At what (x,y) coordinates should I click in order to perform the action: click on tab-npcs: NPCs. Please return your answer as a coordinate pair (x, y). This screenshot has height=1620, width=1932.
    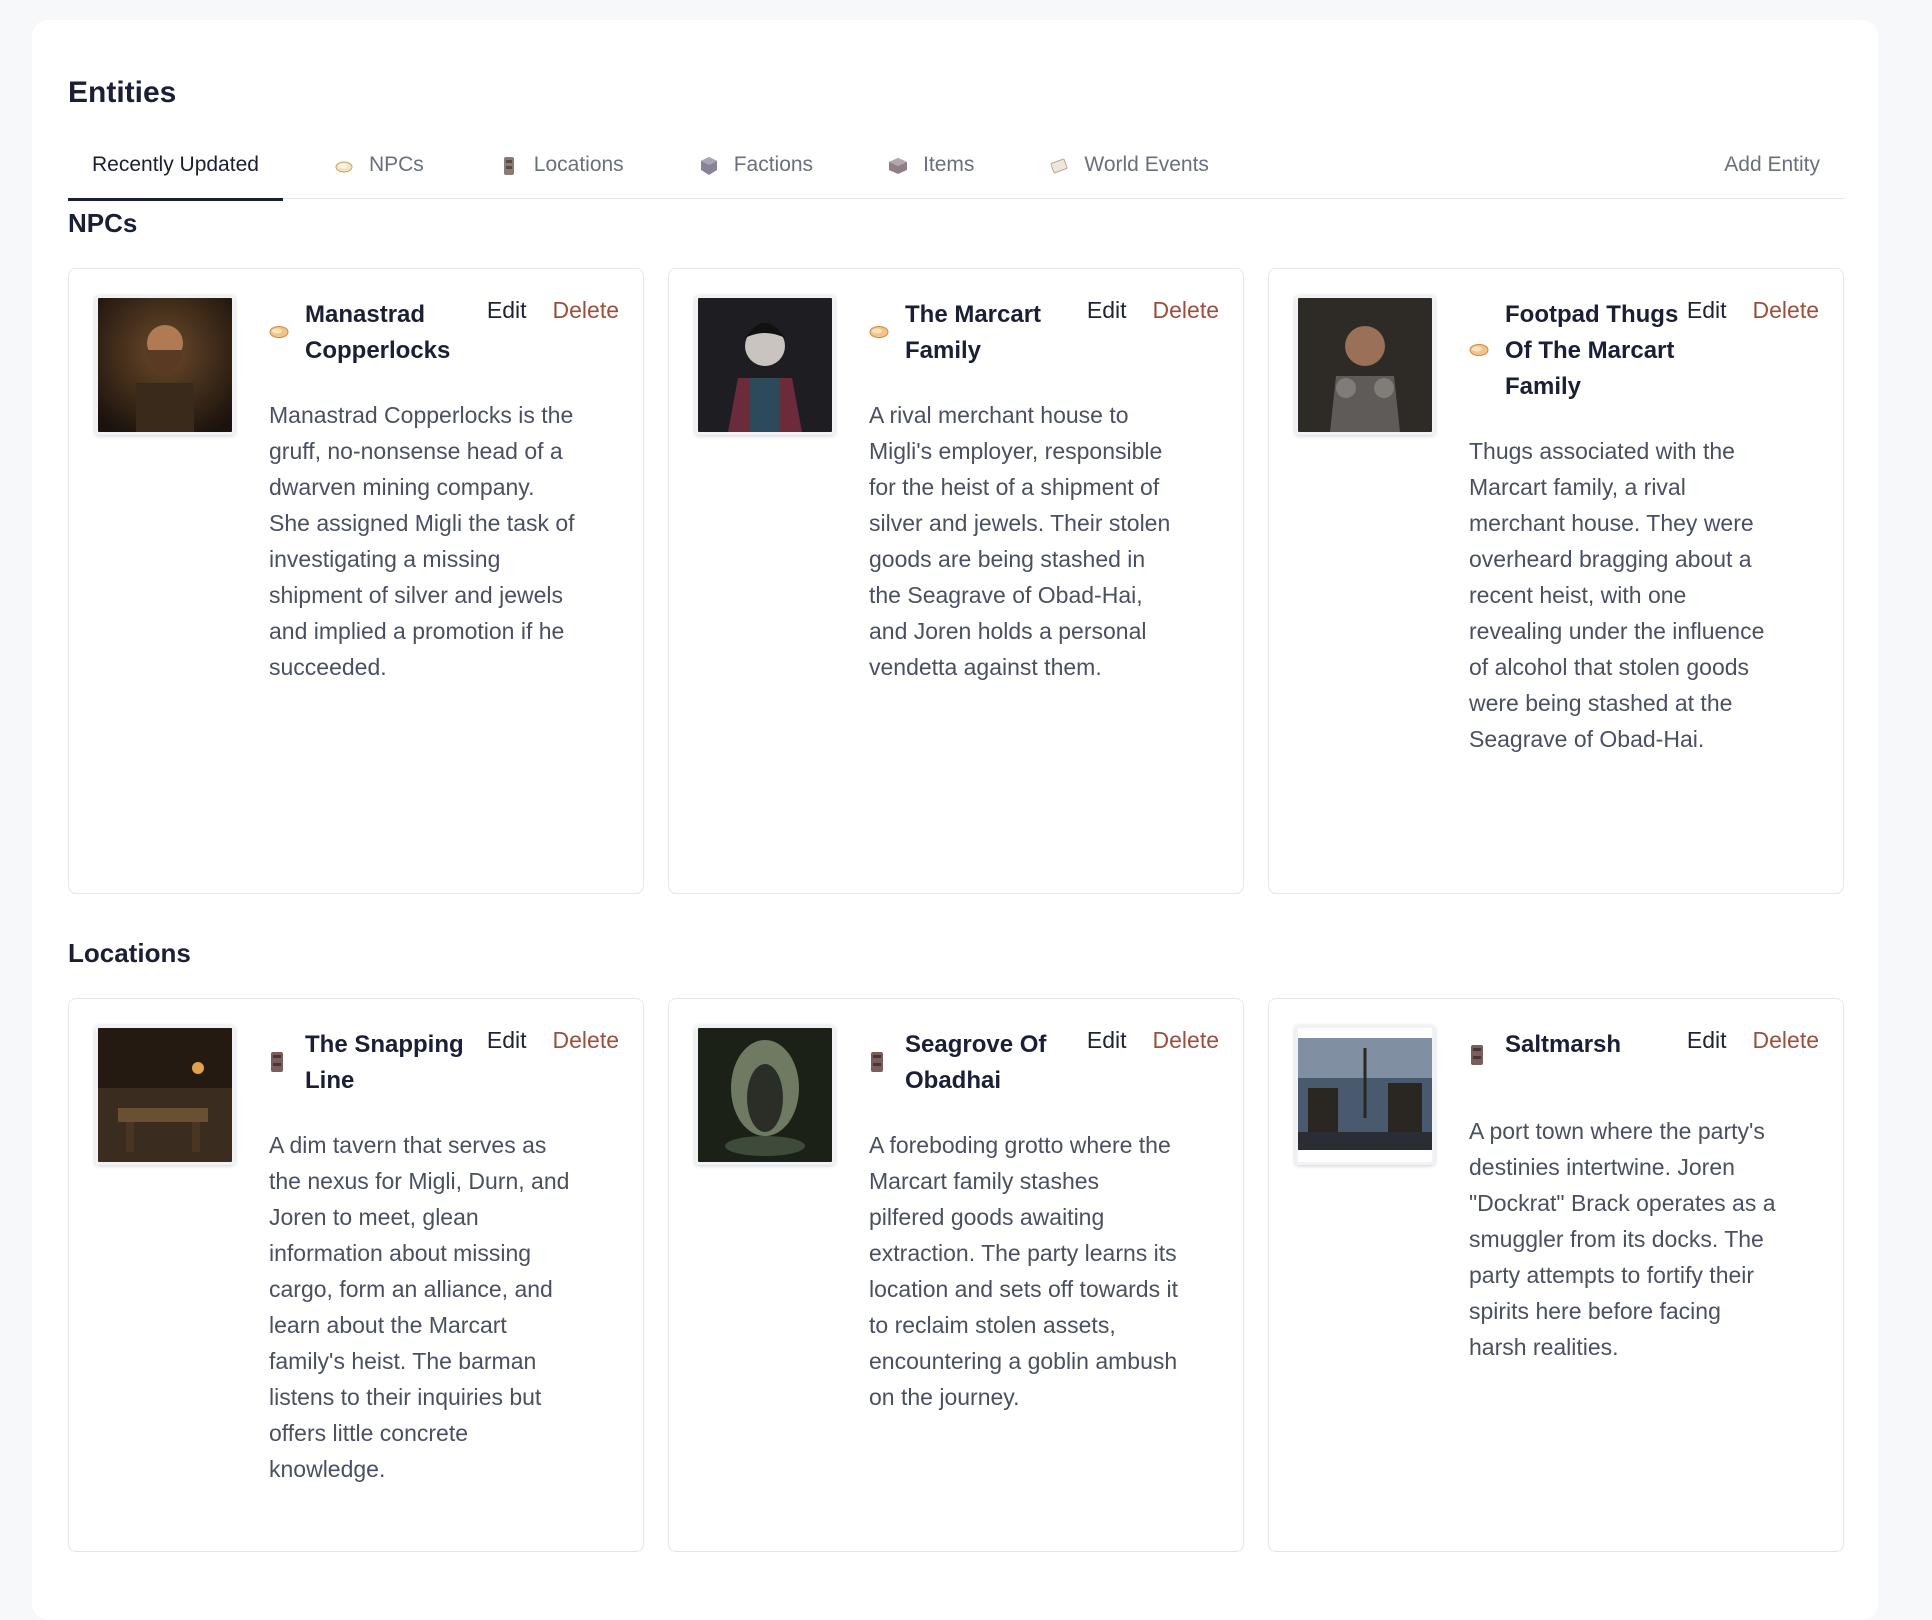
    Looking at the image, I should click on (378, 166).